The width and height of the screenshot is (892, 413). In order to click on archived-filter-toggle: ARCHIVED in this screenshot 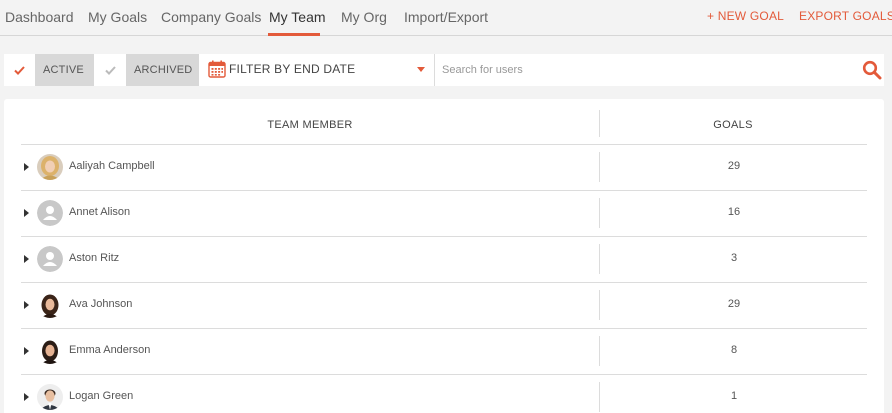, I will do `click(162, 70)`.